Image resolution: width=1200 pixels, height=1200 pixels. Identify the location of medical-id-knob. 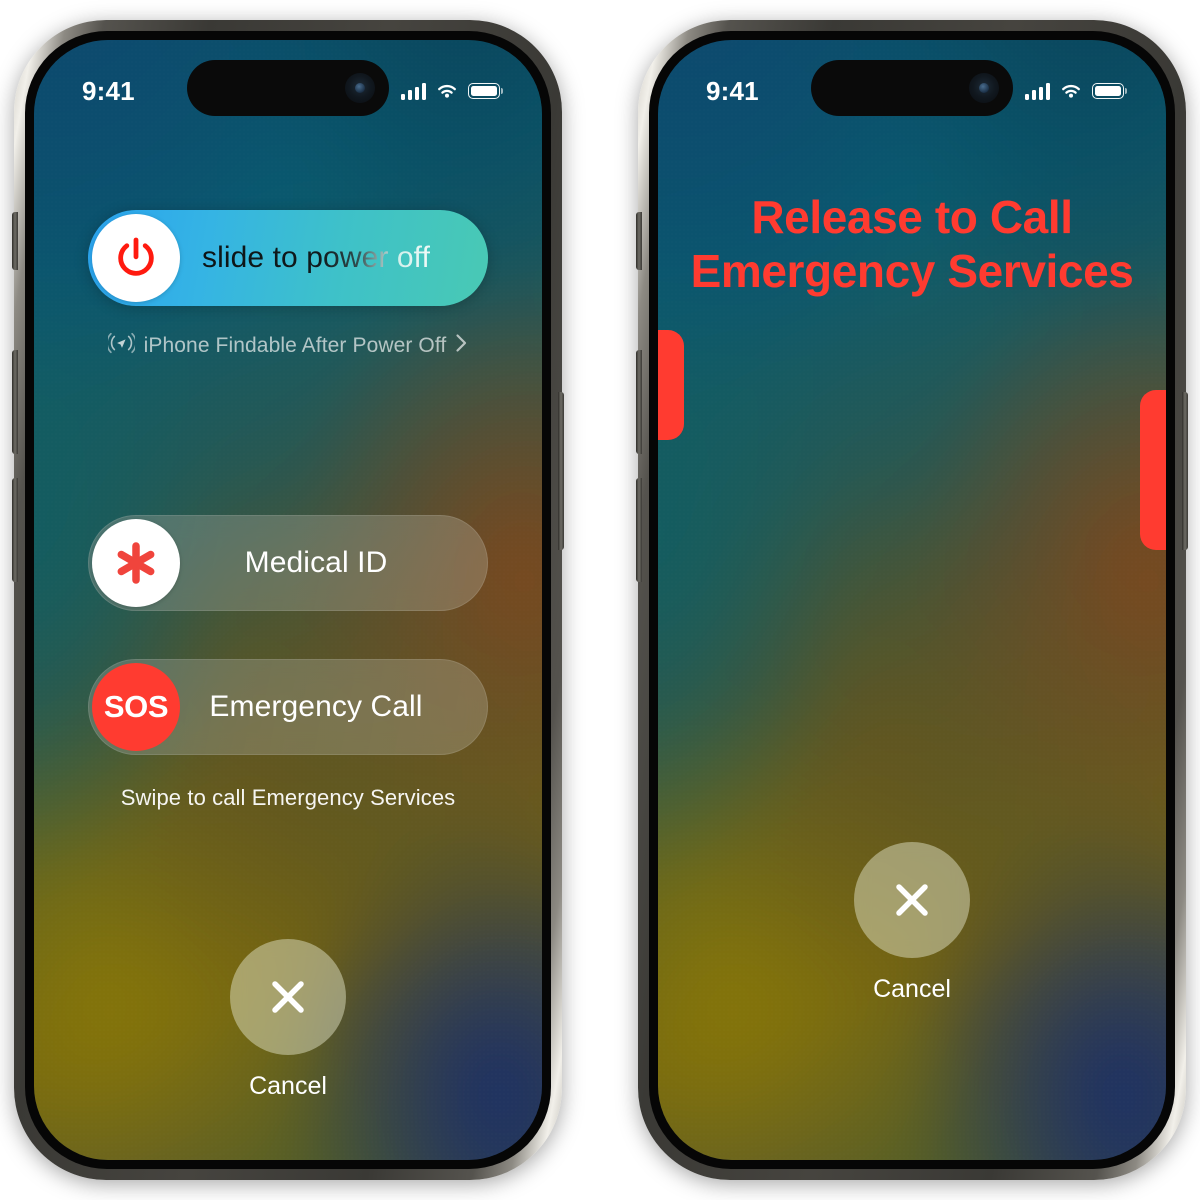
(136, 563).